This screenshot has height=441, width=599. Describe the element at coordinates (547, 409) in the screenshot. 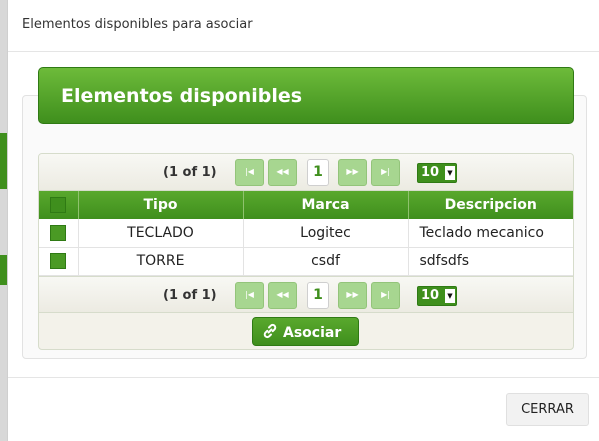

I see `close-button: CERRAR` at that location.